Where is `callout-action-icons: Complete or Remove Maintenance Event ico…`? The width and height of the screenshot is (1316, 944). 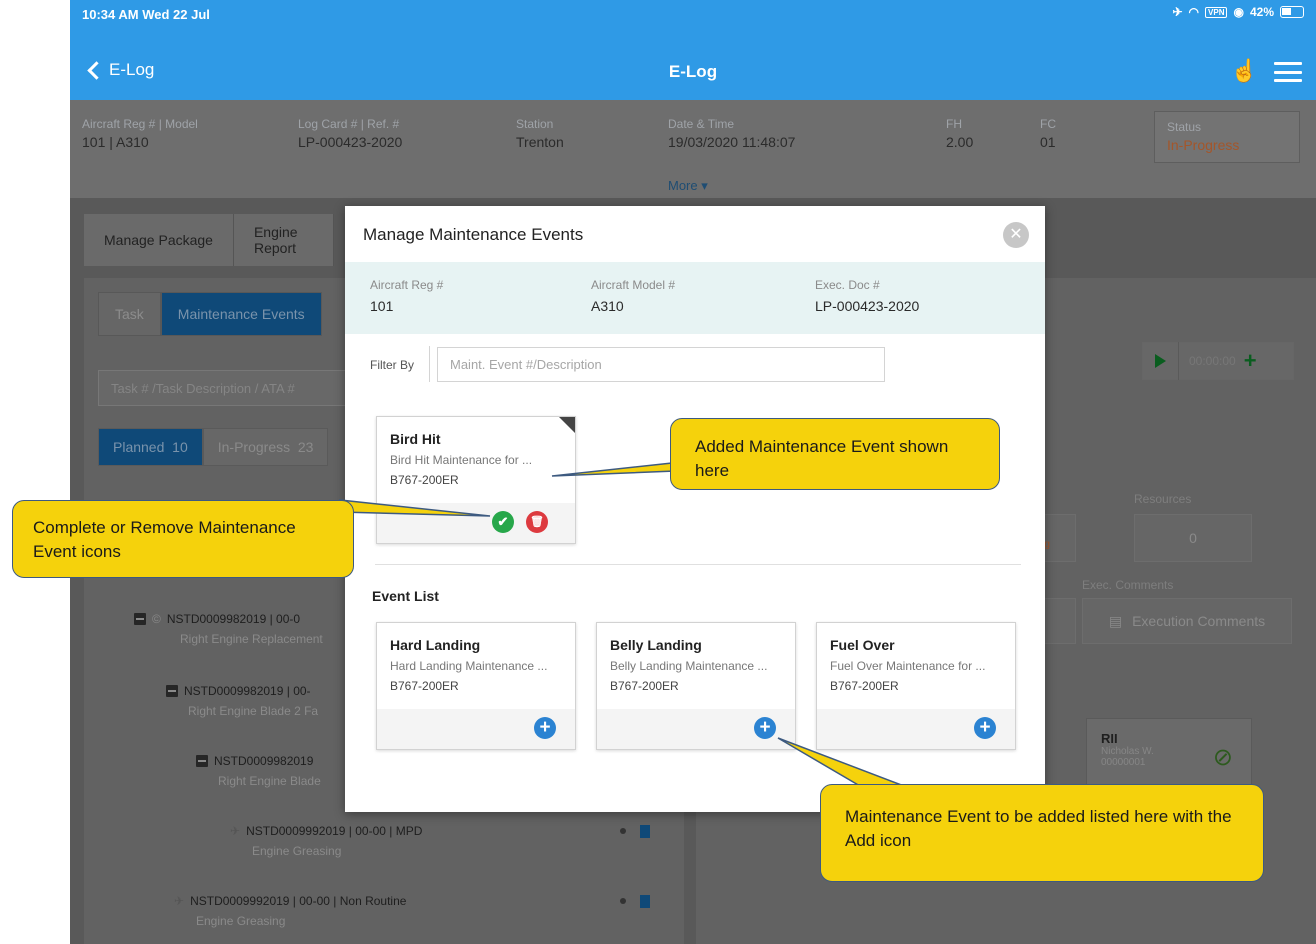 callout-action-icons: Complete or Remove Maintenance Event ico… is located at coordinates (183, 539).